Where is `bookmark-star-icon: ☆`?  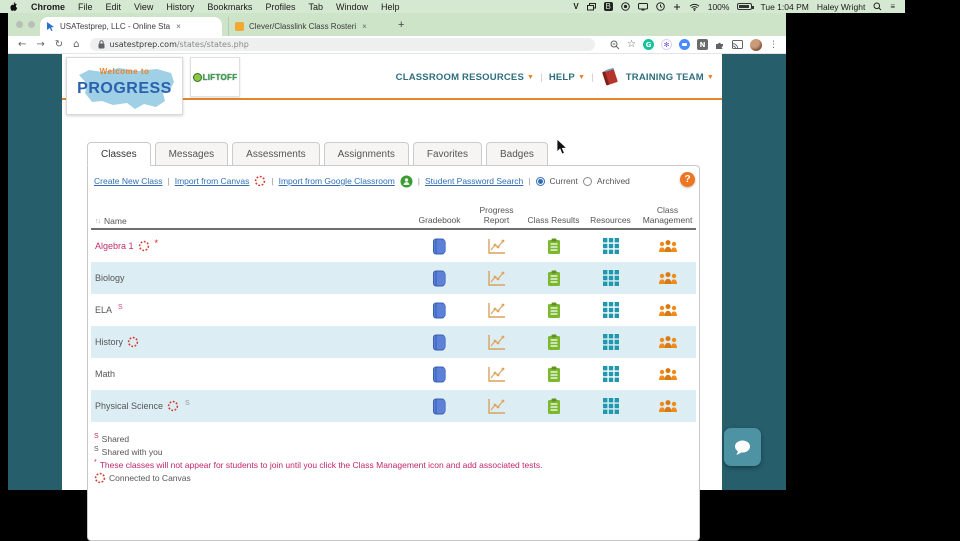 bookmark-star-icon: ☆ is located at coordinates (631, 44).